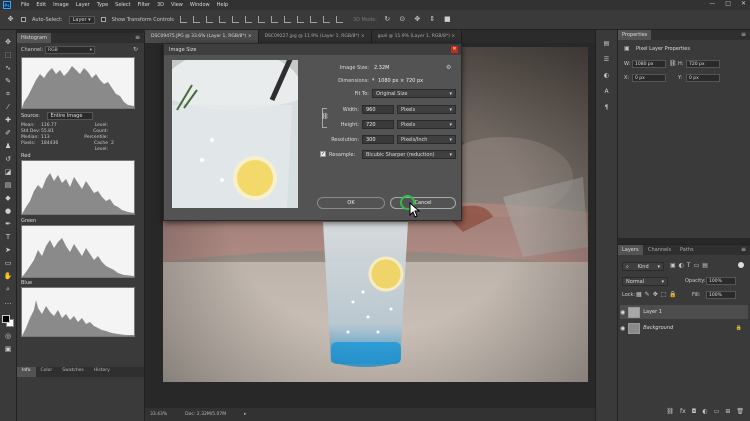 This screenshot has height=421, width=750. Describe the element at coordinates (8, 336) in the screenshot. I see `quick-mask-icon: ◎` at that location.